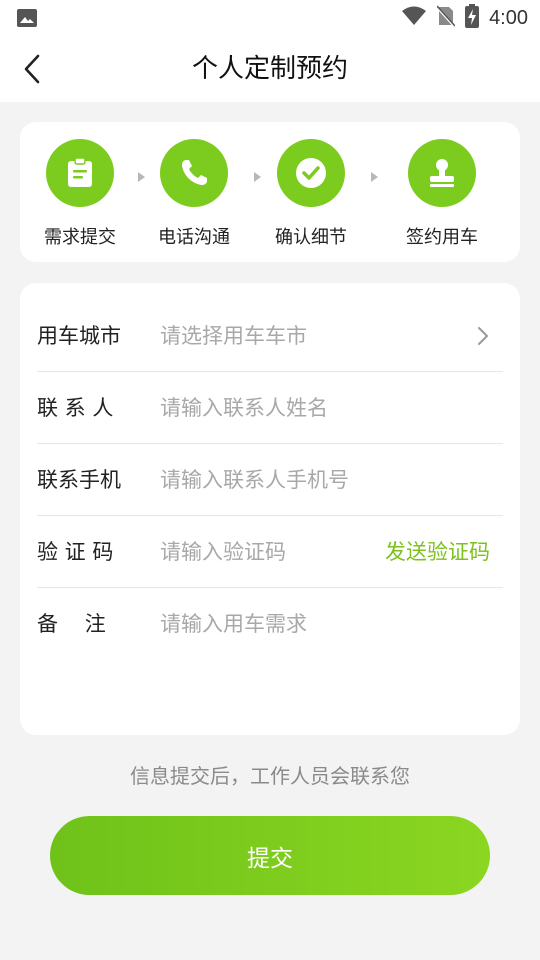 This screenshot has height=960, width=540. I want to click on step-label: 确认细节, so click(311, 237).